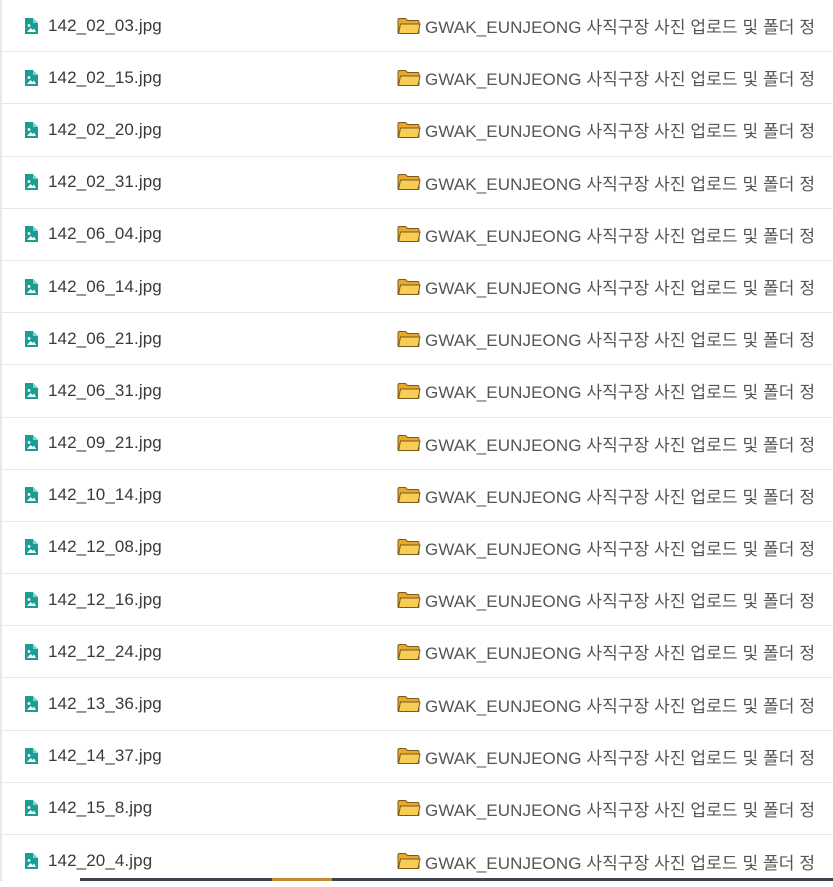 This screenshot has height=887, width=833. I want to click on file-cell: 142_02_03.jpg, so click(93, 25).